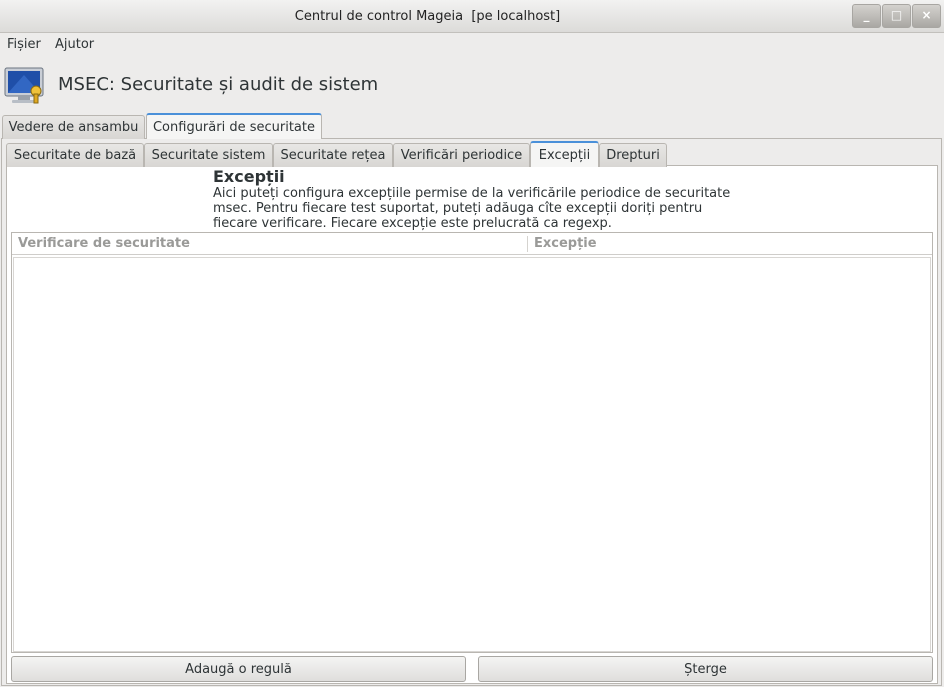 This screenshot has width=944, height=687. Describe the element at coordinates (427, 16) in the screenshot. I see `window-title: Centrul de control Mageia [pe localhost]` at that location.